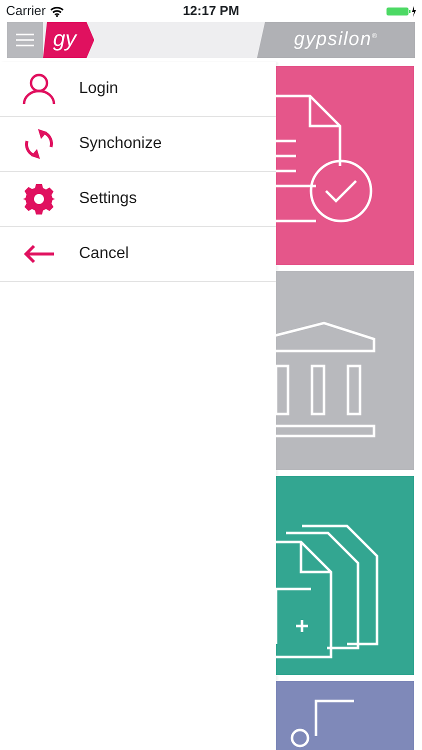 The width and height of the screenshot is (422, 750). What do you see at coordinates (26, 11) in the screenshot?
I see `carrier-label: Carrier` at bounding box center [26, 11].